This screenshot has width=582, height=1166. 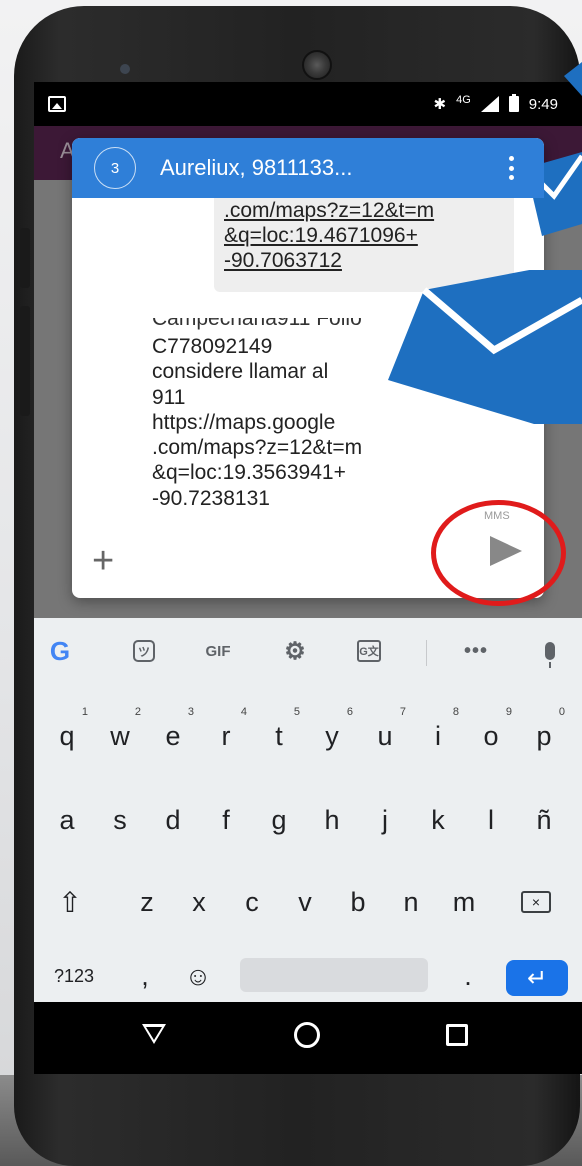 What do you see at coordinates (358, 902) in the screenshot?
I see `key-b: b` at bounding box center [358, 902].